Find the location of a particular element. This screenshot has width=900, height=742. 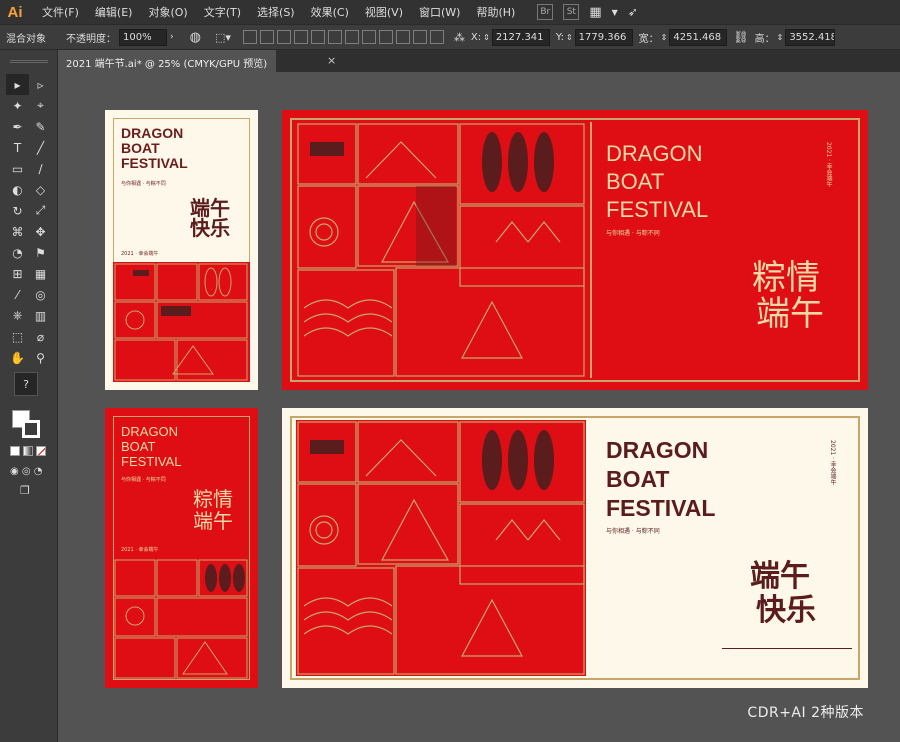

document-tab: 2021 端午节.ai* @ 25% (CMYK/GPU 预览) is located at coordinates (167, 61).